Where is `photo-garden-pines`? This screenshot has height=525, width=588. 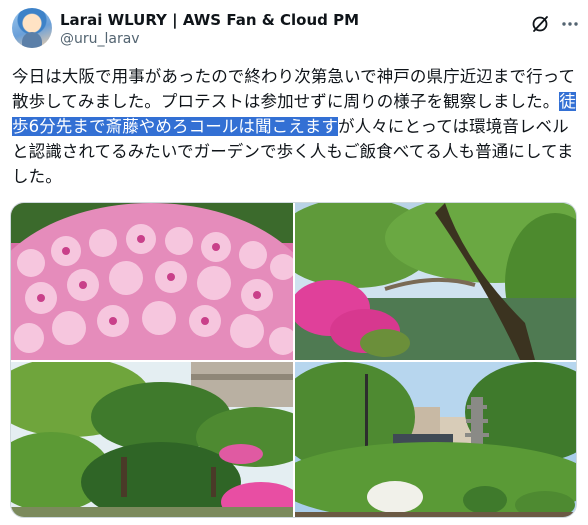 photo-garden-pines is located at coordinates (152, 439).